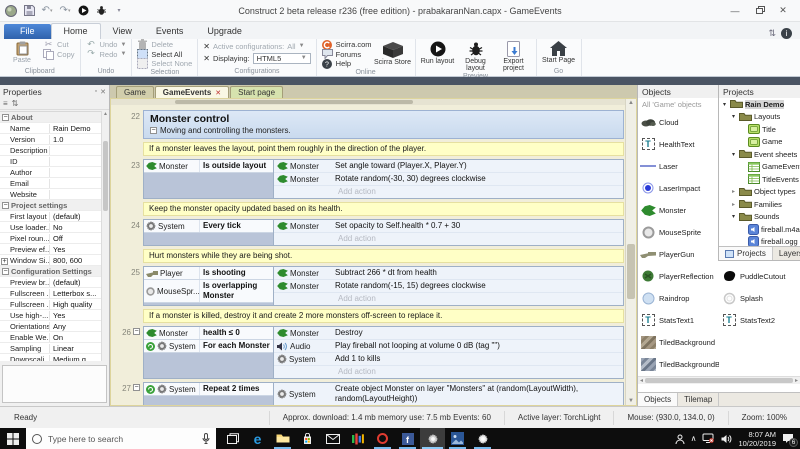 This screenshot has width=800, height=449. What do you see at coordinates (75, 260) in the screenshot?
I see `property-value: 800, 600` at bounding box center [75, 260].